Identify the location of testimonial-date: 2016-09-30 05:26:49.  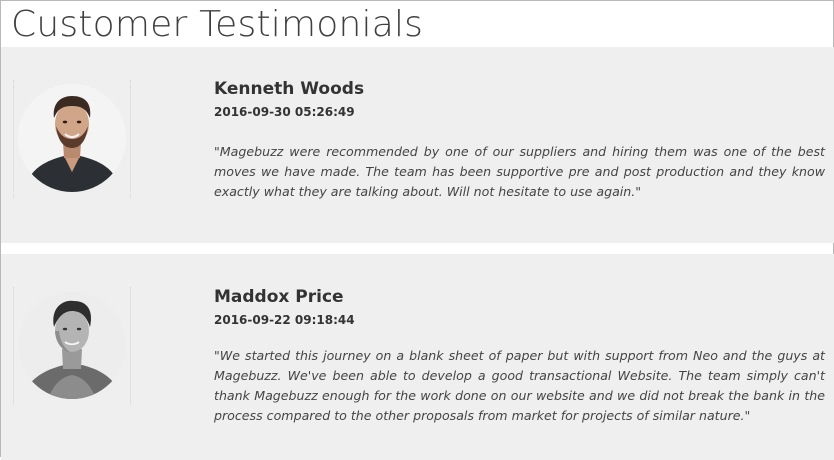
(284, 112).